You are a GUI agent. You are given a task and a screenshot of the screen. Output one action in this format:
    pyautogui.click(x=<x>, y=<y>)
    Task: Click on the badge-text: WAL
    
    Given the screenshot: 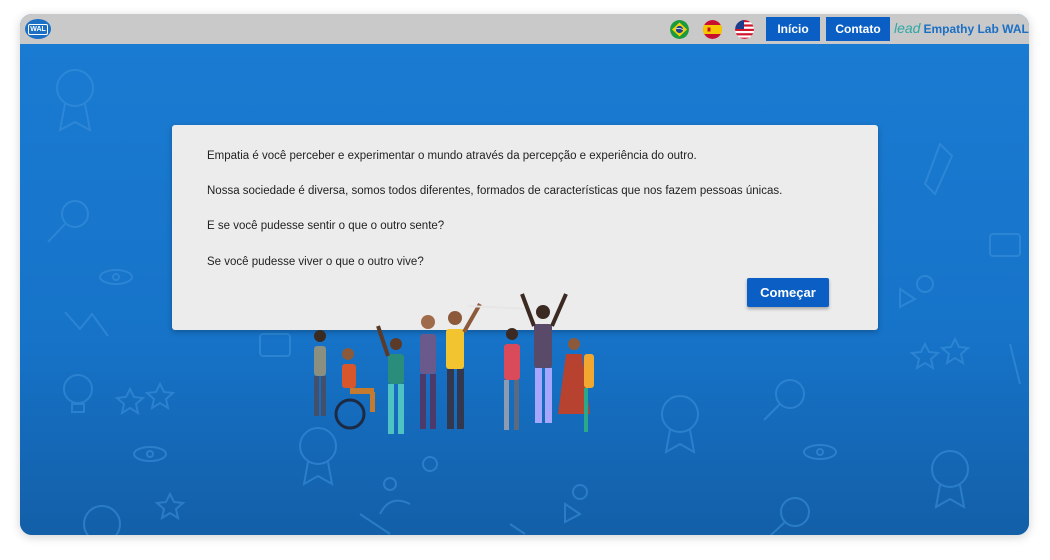 What is the action you would take?
    pyautogui.click(x=38, y=29)
    